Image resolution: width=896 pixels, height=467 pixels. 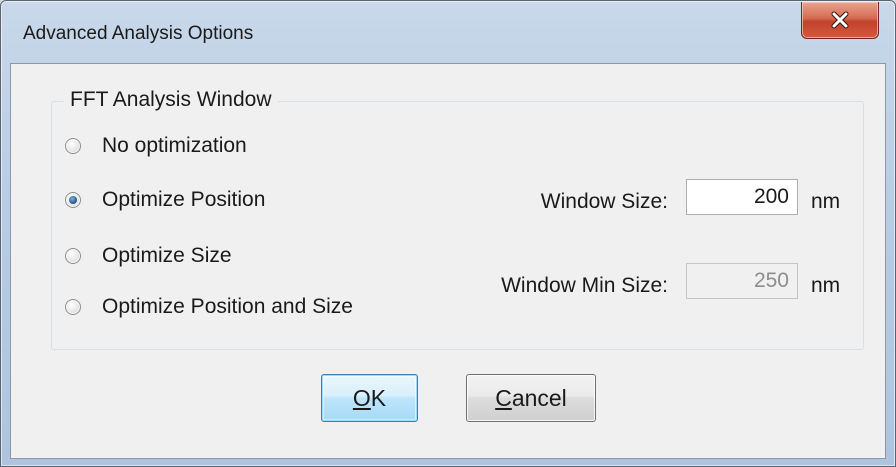 I want to click on radio-optimize-position: Optimize Position, so click(x=165, y=200).